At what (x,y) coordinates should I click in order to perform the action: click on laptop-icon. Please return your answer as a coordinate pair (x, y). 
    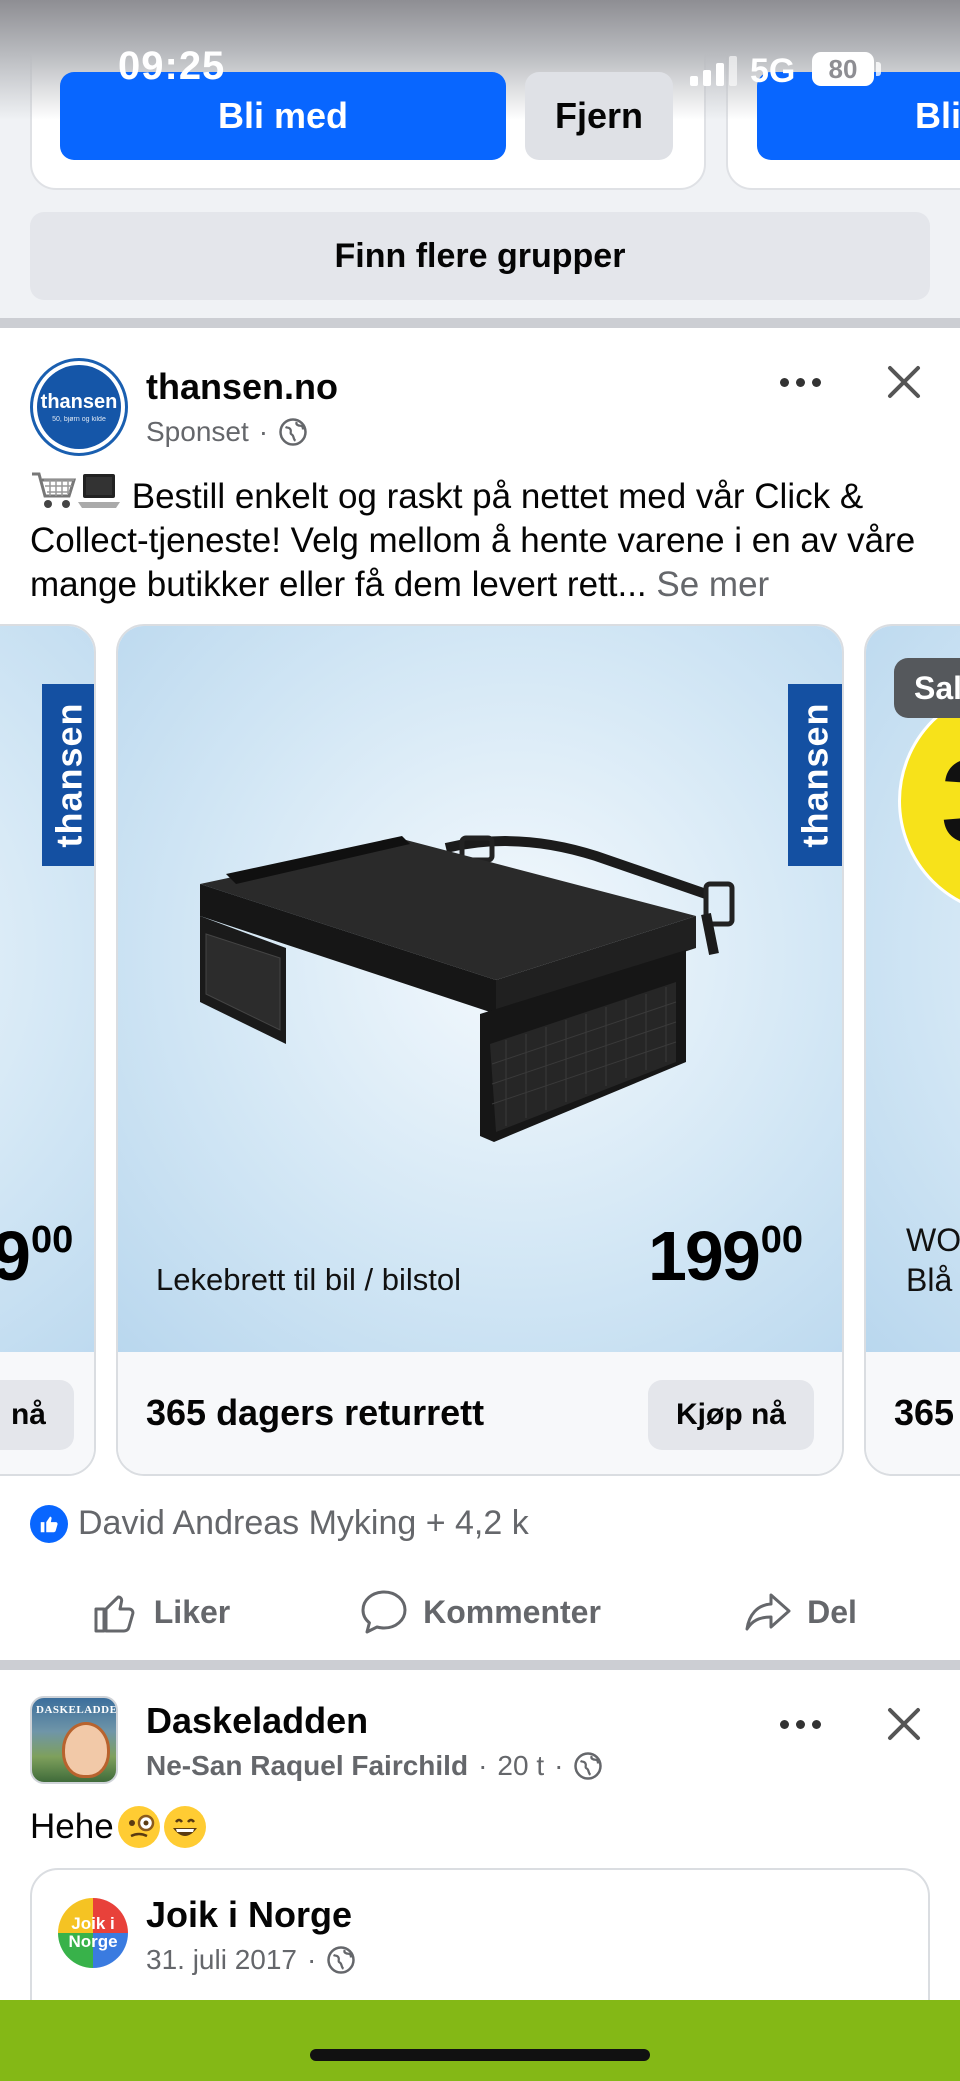
    Looking at the image, I should click on (99, 491).